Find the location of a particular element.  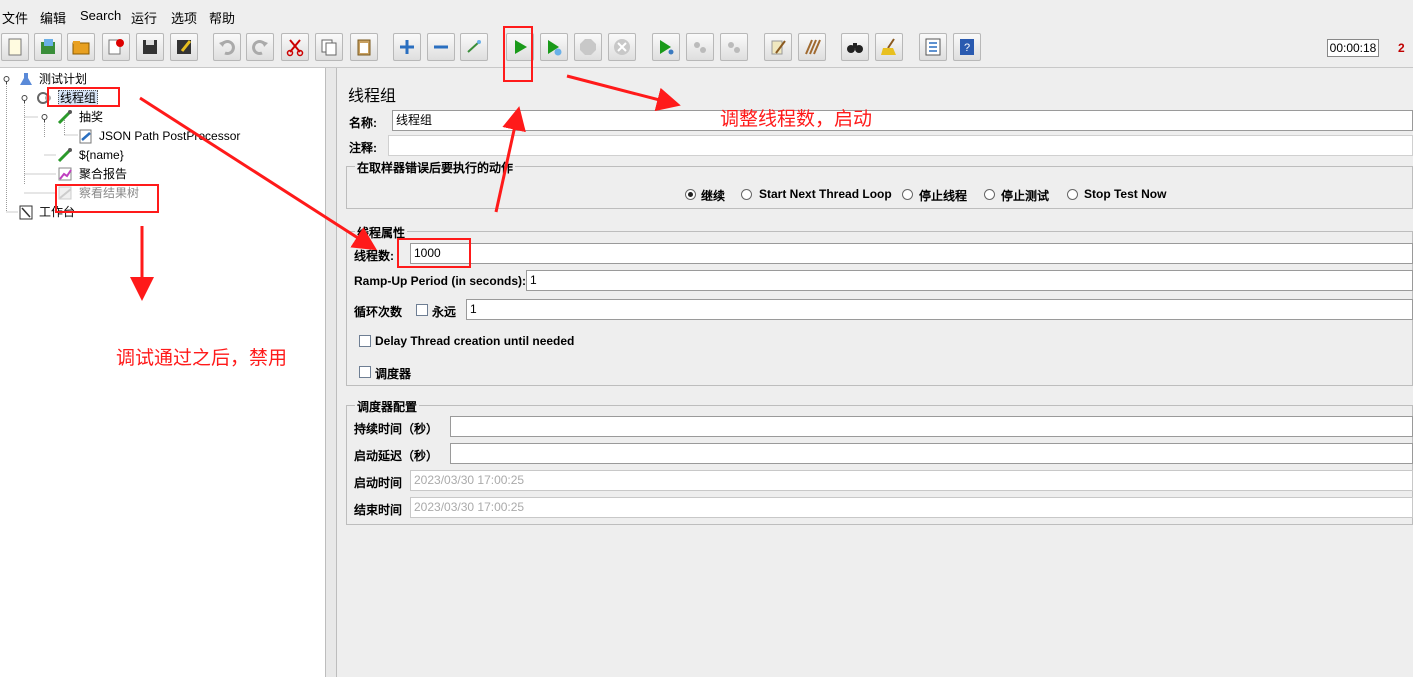

remote-stop-icon is located at coordinates (700, 47).